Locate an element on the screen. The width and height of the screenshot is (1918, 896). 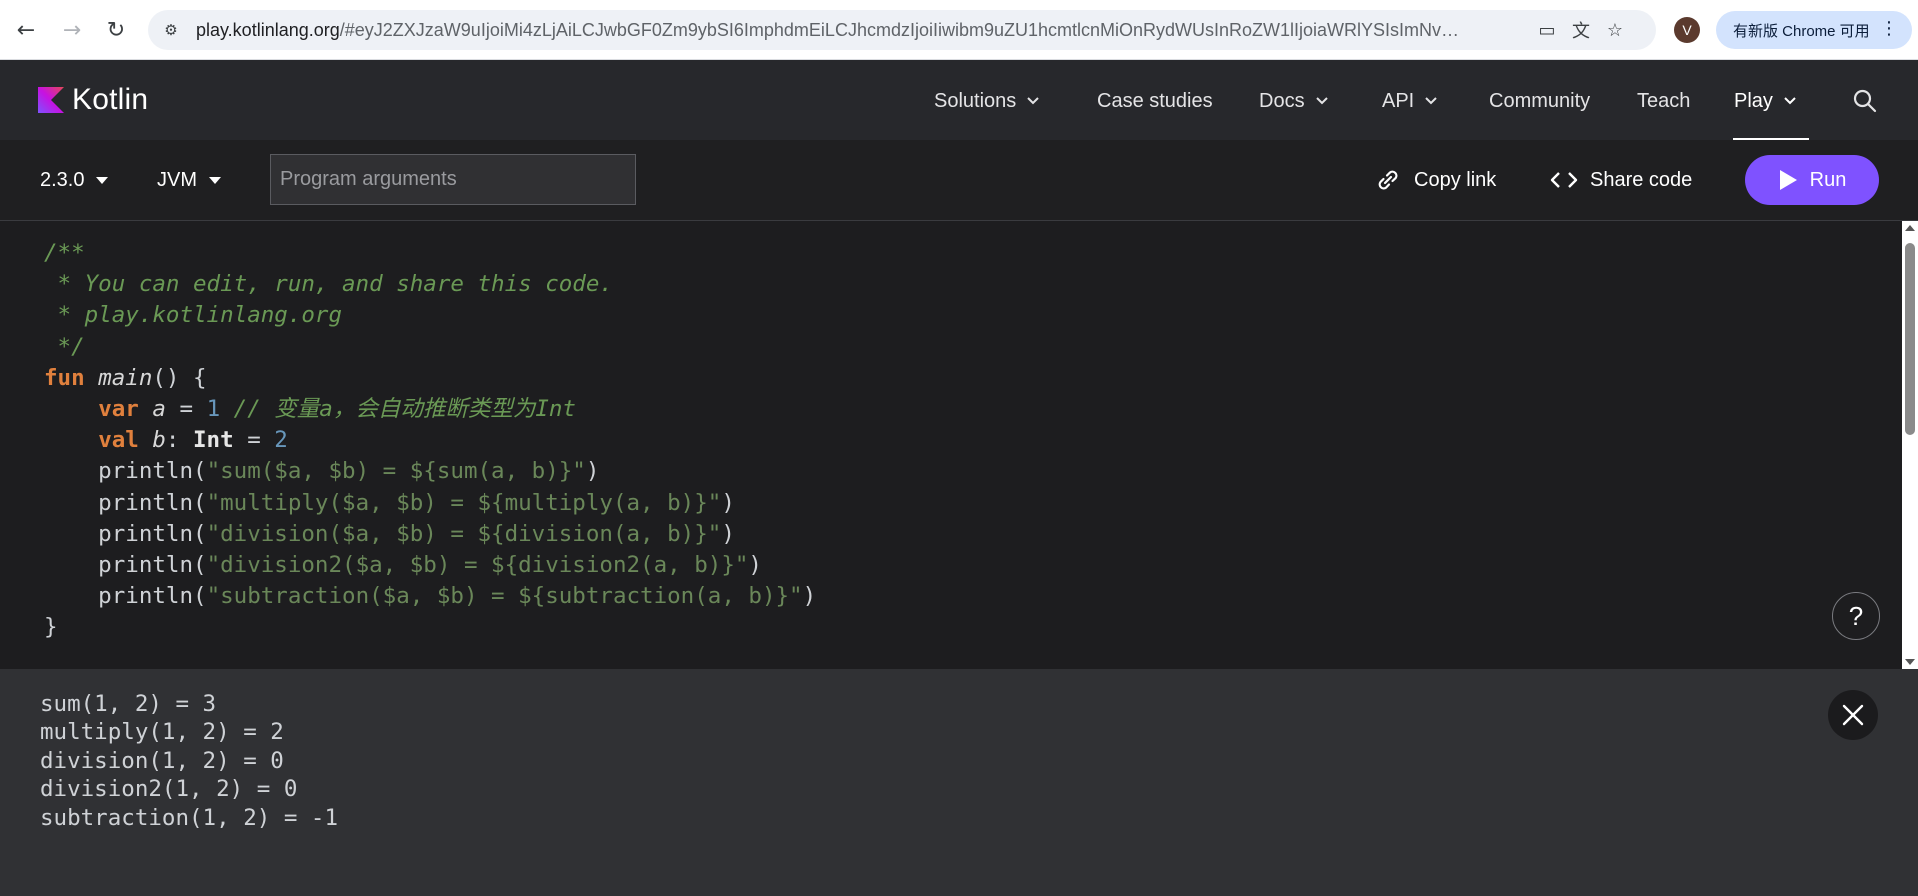
nav-community: Community is located at coordinates (1539, 101).